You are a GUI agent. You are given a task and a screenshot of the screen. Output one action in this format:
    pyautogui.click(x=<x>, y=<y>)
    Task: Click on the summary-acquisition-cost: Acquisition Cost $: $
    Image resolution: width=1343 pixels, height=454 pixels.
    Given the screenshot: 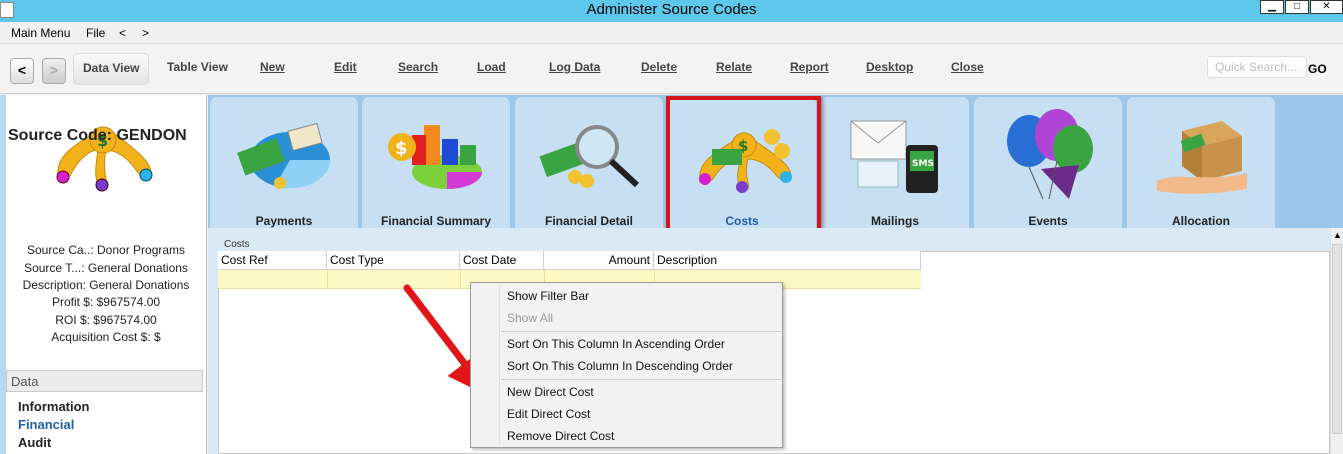 What is the action you would take?
    pyautogui.click(x=106, y=337)
    